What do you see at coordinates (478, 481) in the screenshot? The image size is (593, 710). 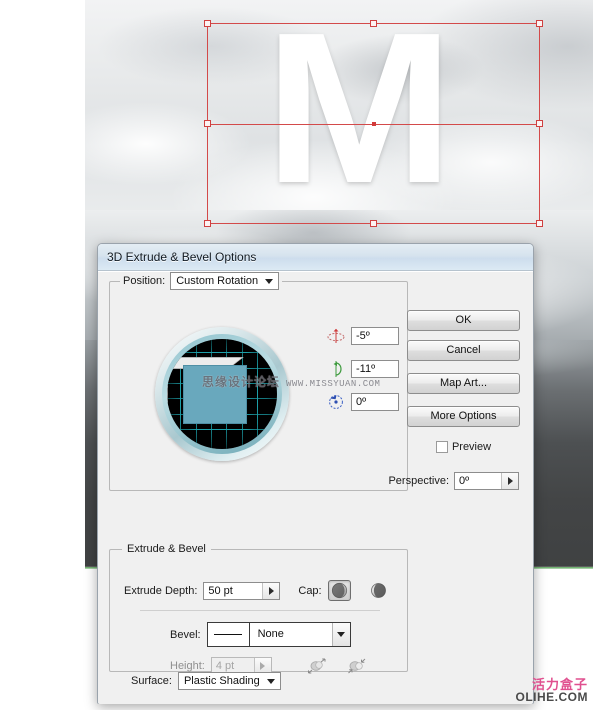 I see `perspective-input: 0º` at bounding box center [478, 481].